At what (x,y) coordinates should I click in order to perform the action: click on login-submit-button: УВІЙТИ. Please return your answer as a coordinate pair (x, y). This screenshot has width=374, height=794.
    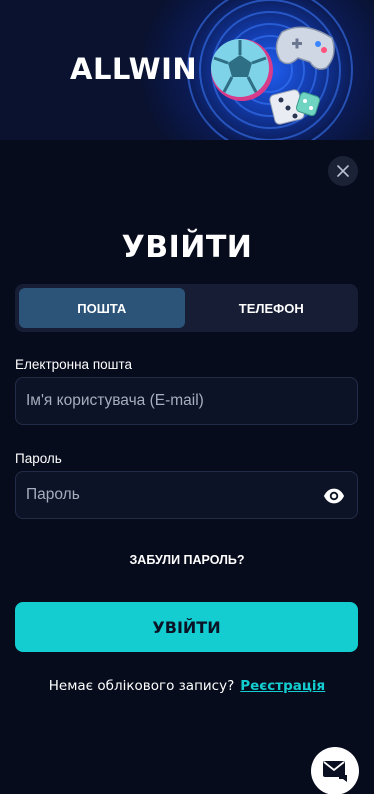
    Looking at the image, I should click on (186, 627).